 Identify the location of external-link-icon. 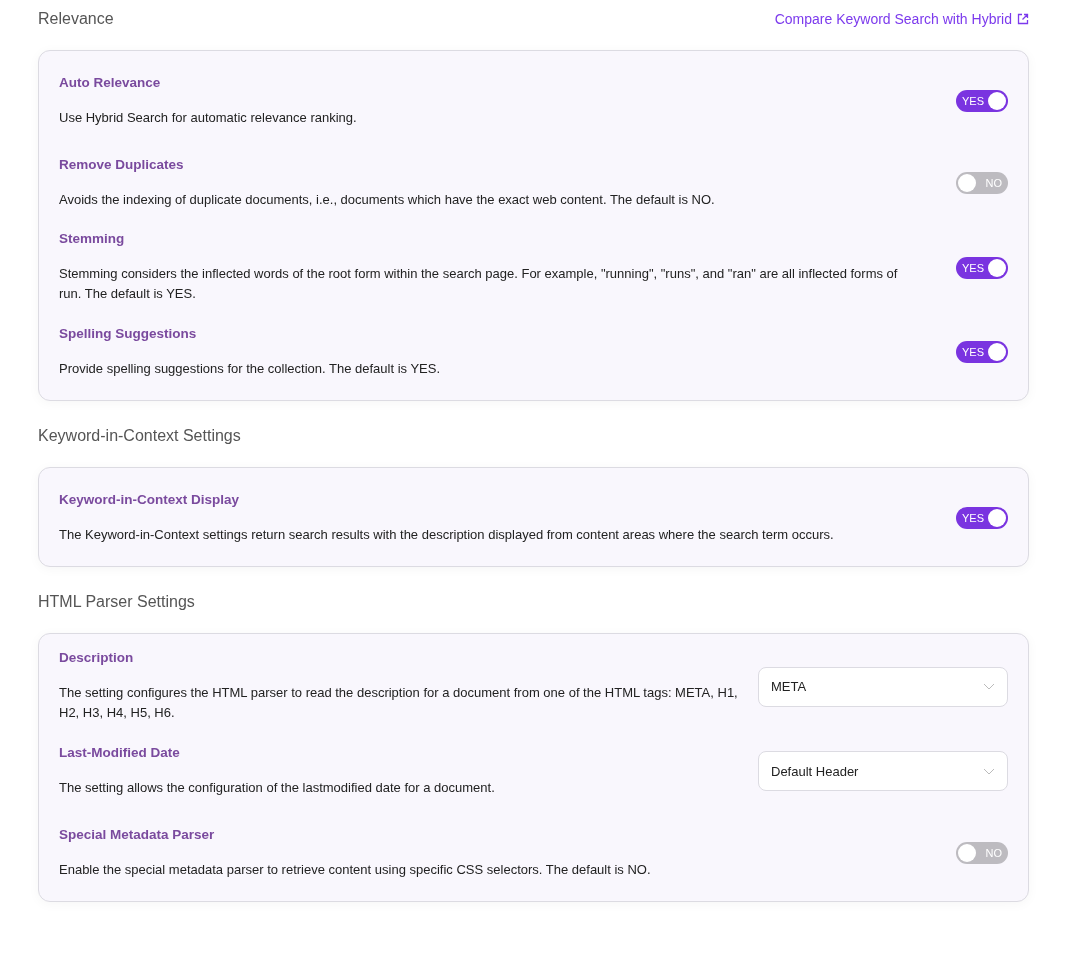
(1023, 19).